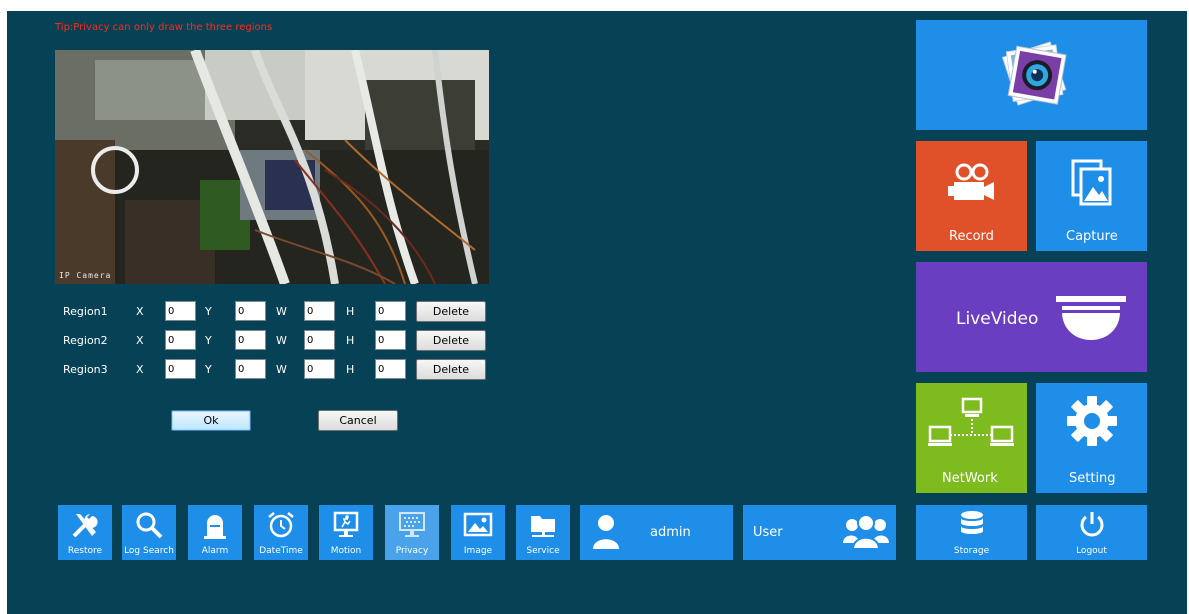 The height and width of the screenshot is (614, 1189). I want to click on privacy-tile: Privacy, so click(412, 532).